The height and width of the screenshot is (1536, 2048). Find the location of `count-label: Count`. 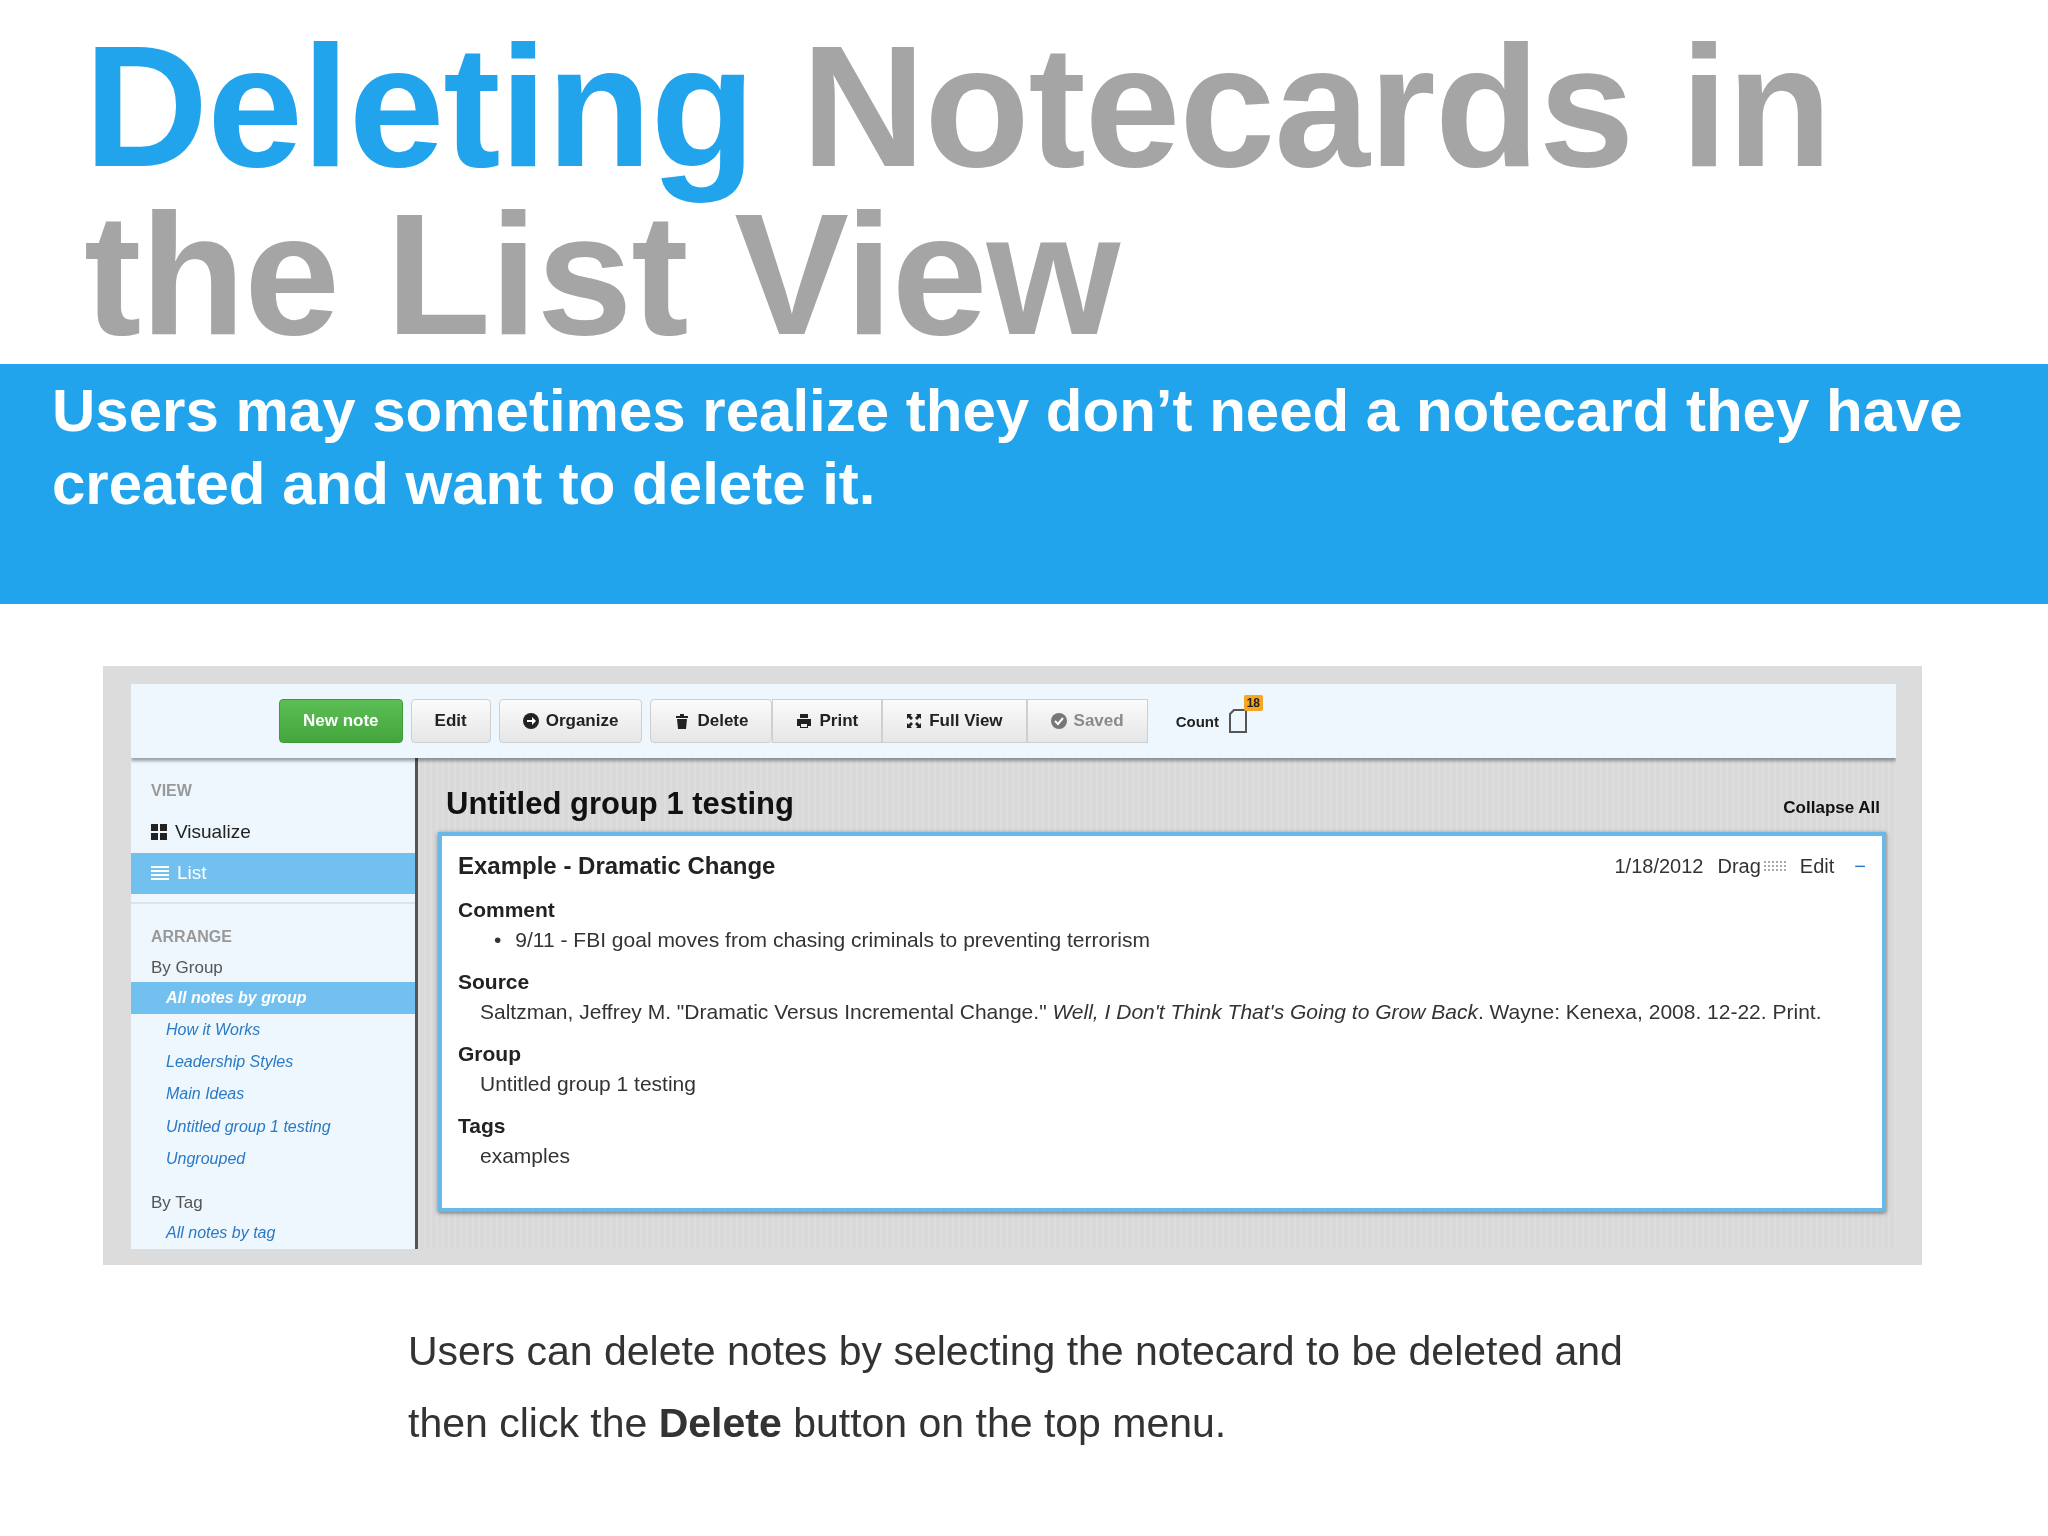

count-label: Count is located at coordinates (1197, 721).